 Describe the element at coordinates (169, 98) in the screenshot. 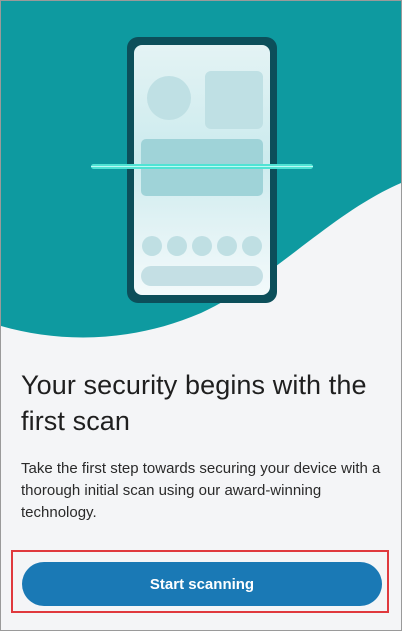

I see `avatar-placeholder` at that location.